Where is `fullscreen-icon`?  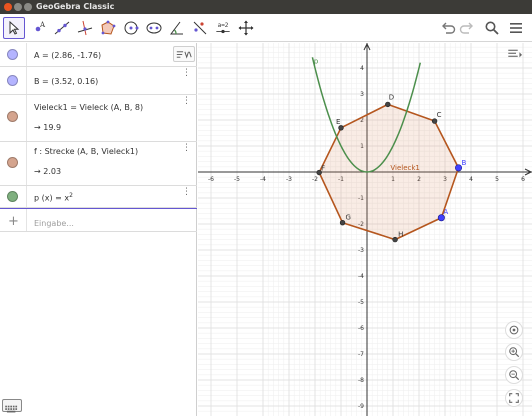
fullscreen-icon is located at coordinates (514, 398).